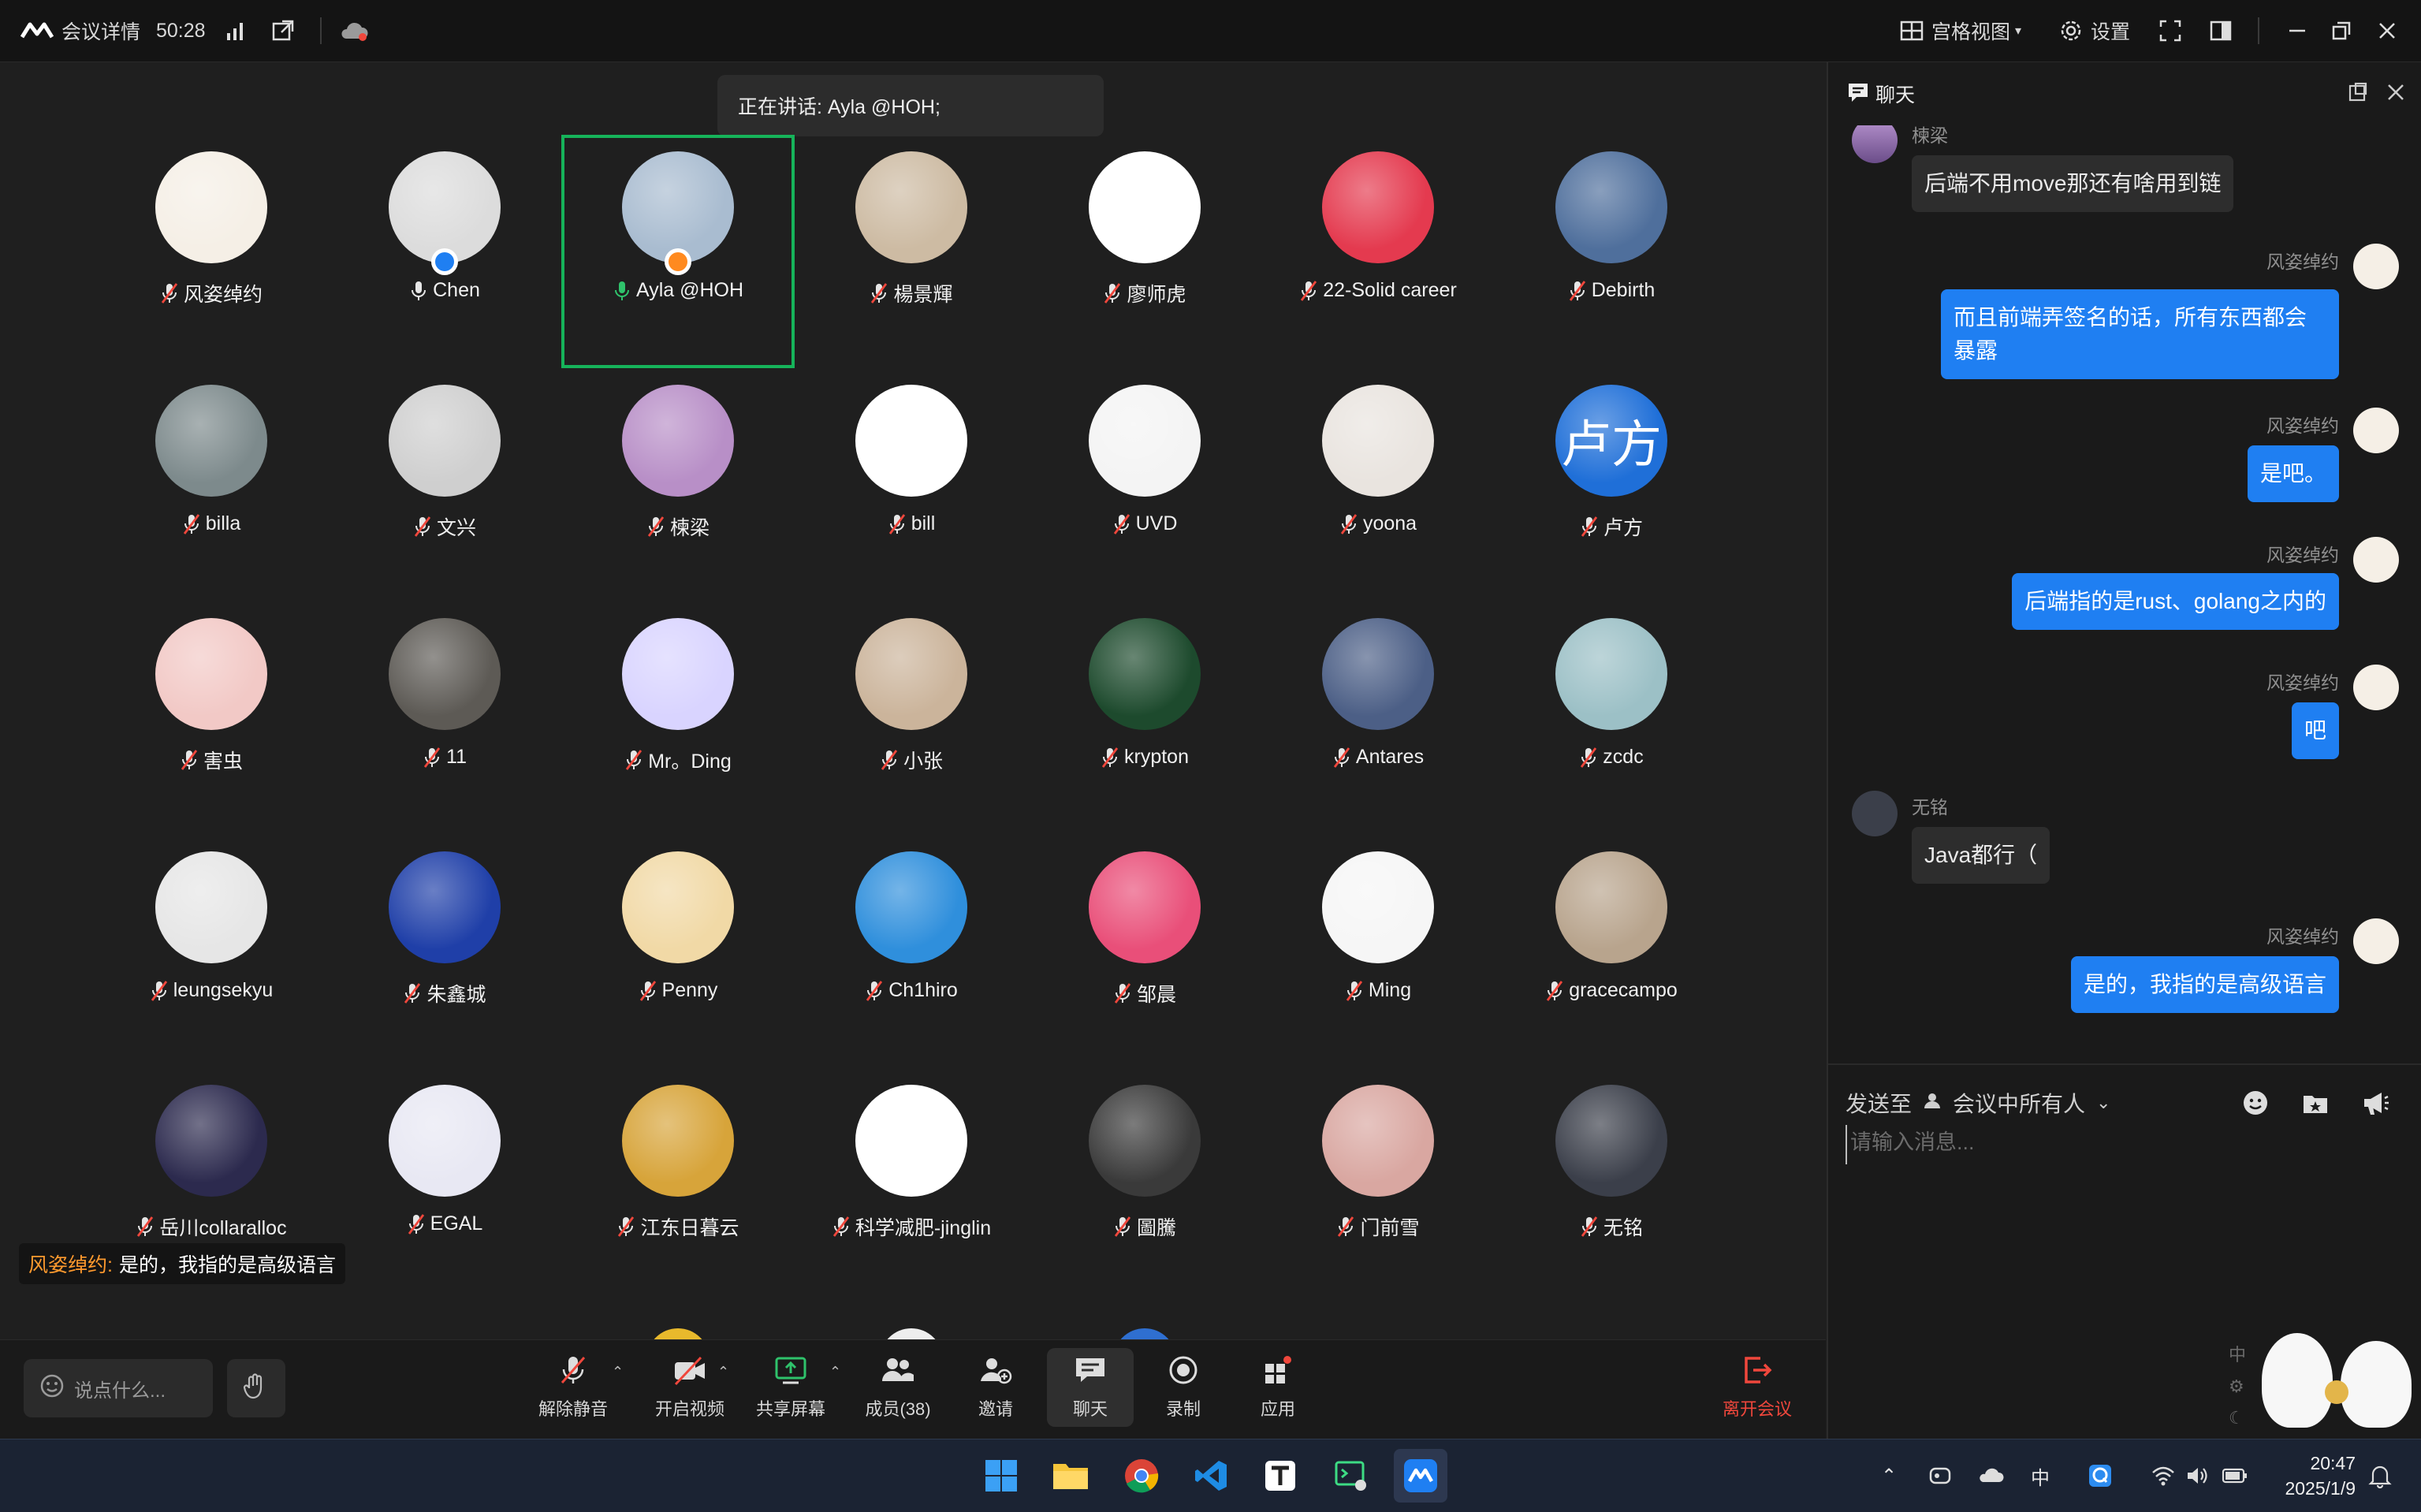 Image resolution: width=2421 pixels, height=1512 pixels. I want to click on signal-icon, so click(236, 31).